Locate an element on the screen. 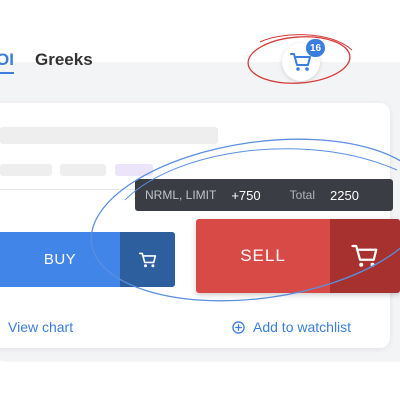 The image size is (400, 400). cart-count-badge: 16 is located at coordinates (316, 48).